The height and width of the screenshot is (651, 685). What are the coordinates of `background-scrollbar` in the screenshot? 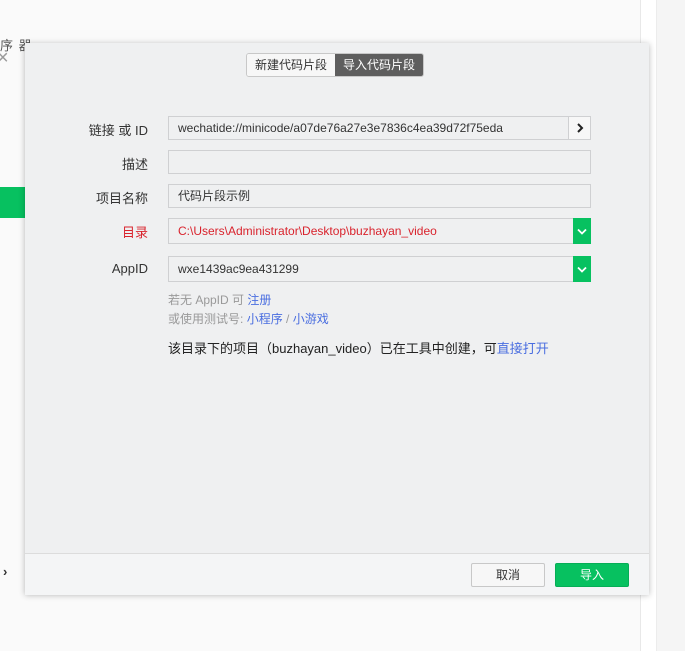 It's located at (670, 325).